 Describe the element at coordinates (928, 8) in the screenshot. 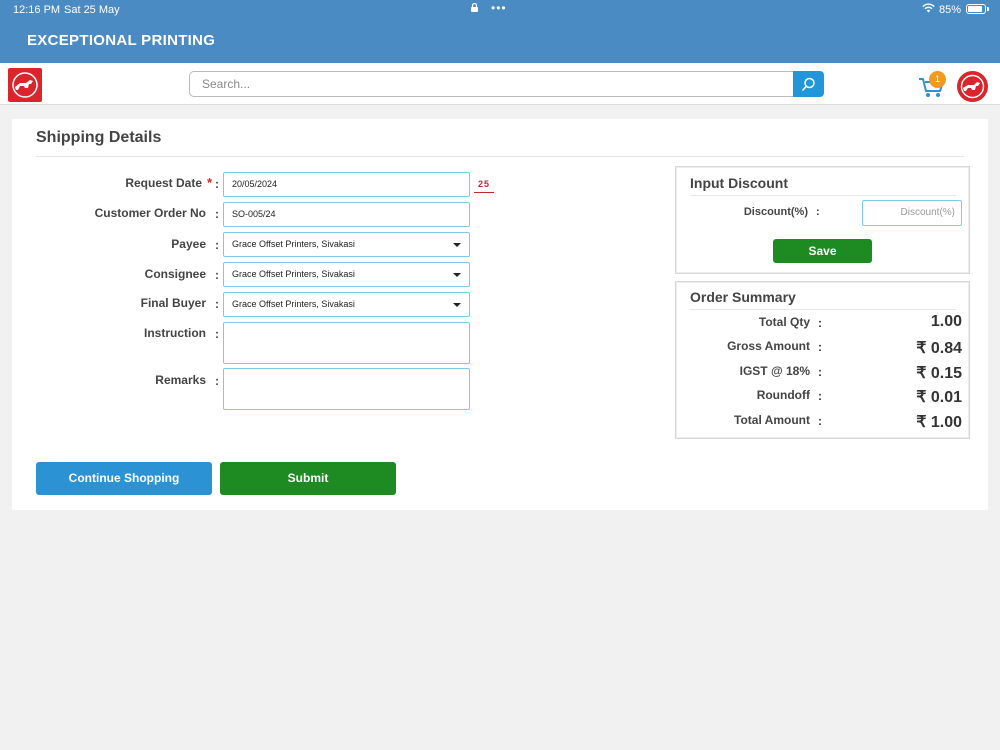

I see `wifi-icon` at that location.